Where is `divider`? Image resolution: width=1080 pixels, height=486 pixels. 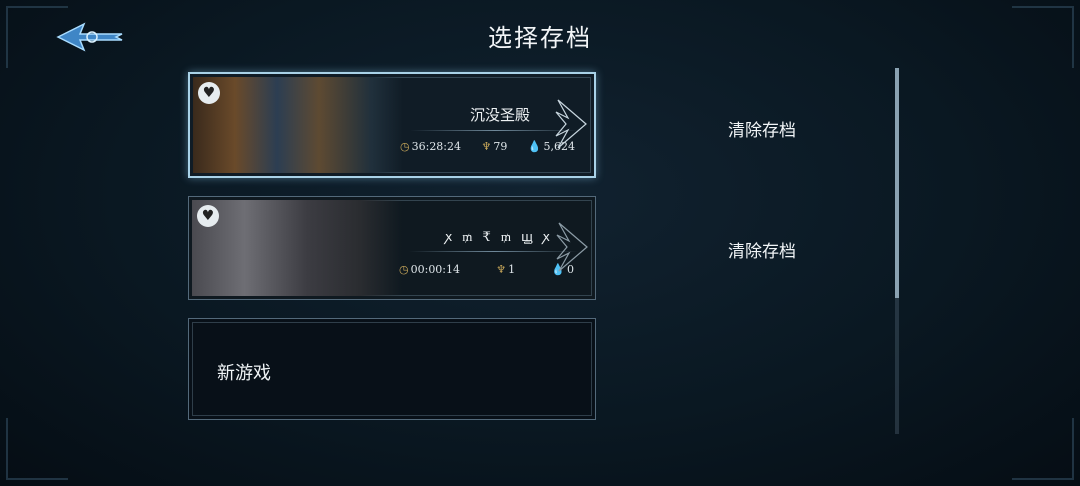
divider is located at coordinates (494, 251).